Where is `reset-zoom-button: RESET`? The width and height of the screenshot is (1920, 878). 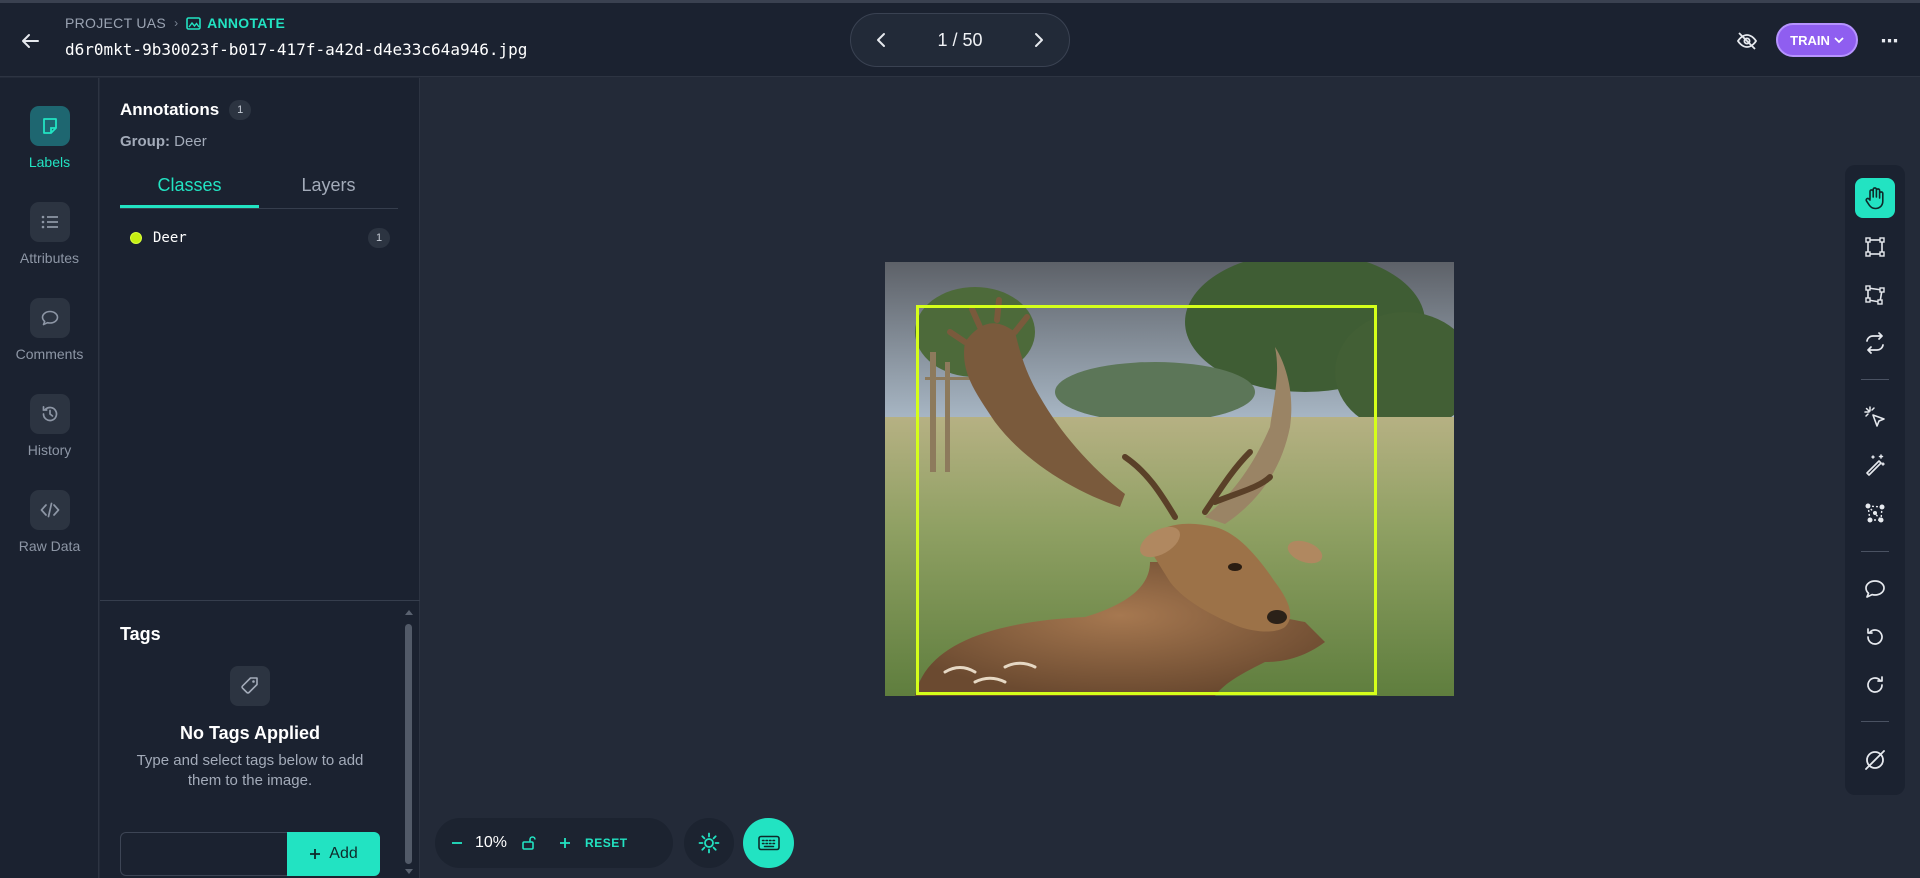
reset-zoom-button: RESET is located at coordinates (606, 843).